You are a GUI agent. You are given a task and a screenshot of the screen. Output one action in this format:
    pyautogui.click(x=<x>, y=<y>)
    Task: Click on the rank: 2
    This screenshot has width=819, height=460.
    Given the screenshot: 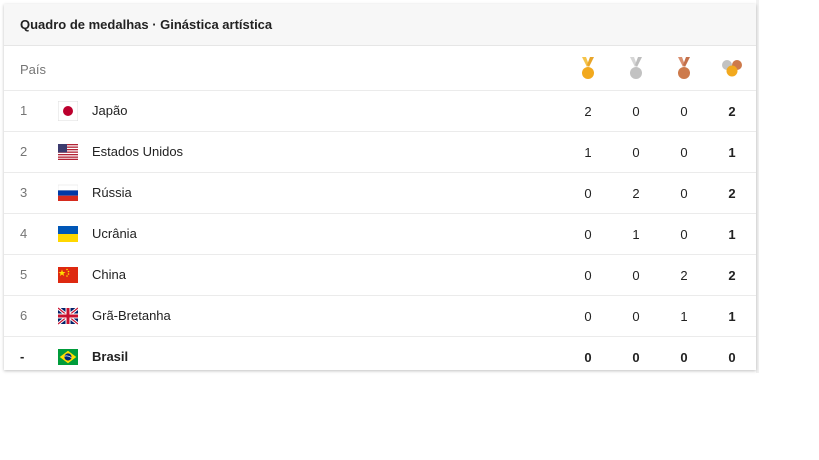 What is the action you would take?
    pyautogui.click(x=24, y=151)
    